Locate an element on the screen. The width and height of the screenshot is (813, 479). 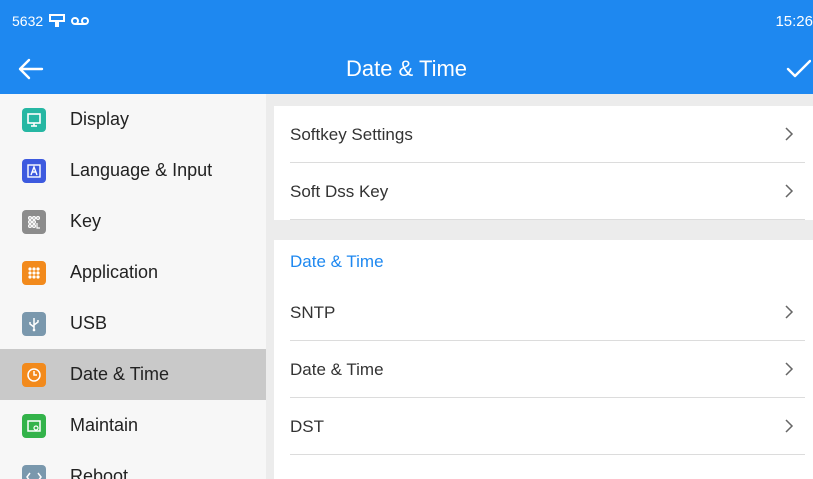
clock-time: 15:26 is located at coordinates (794, 21).